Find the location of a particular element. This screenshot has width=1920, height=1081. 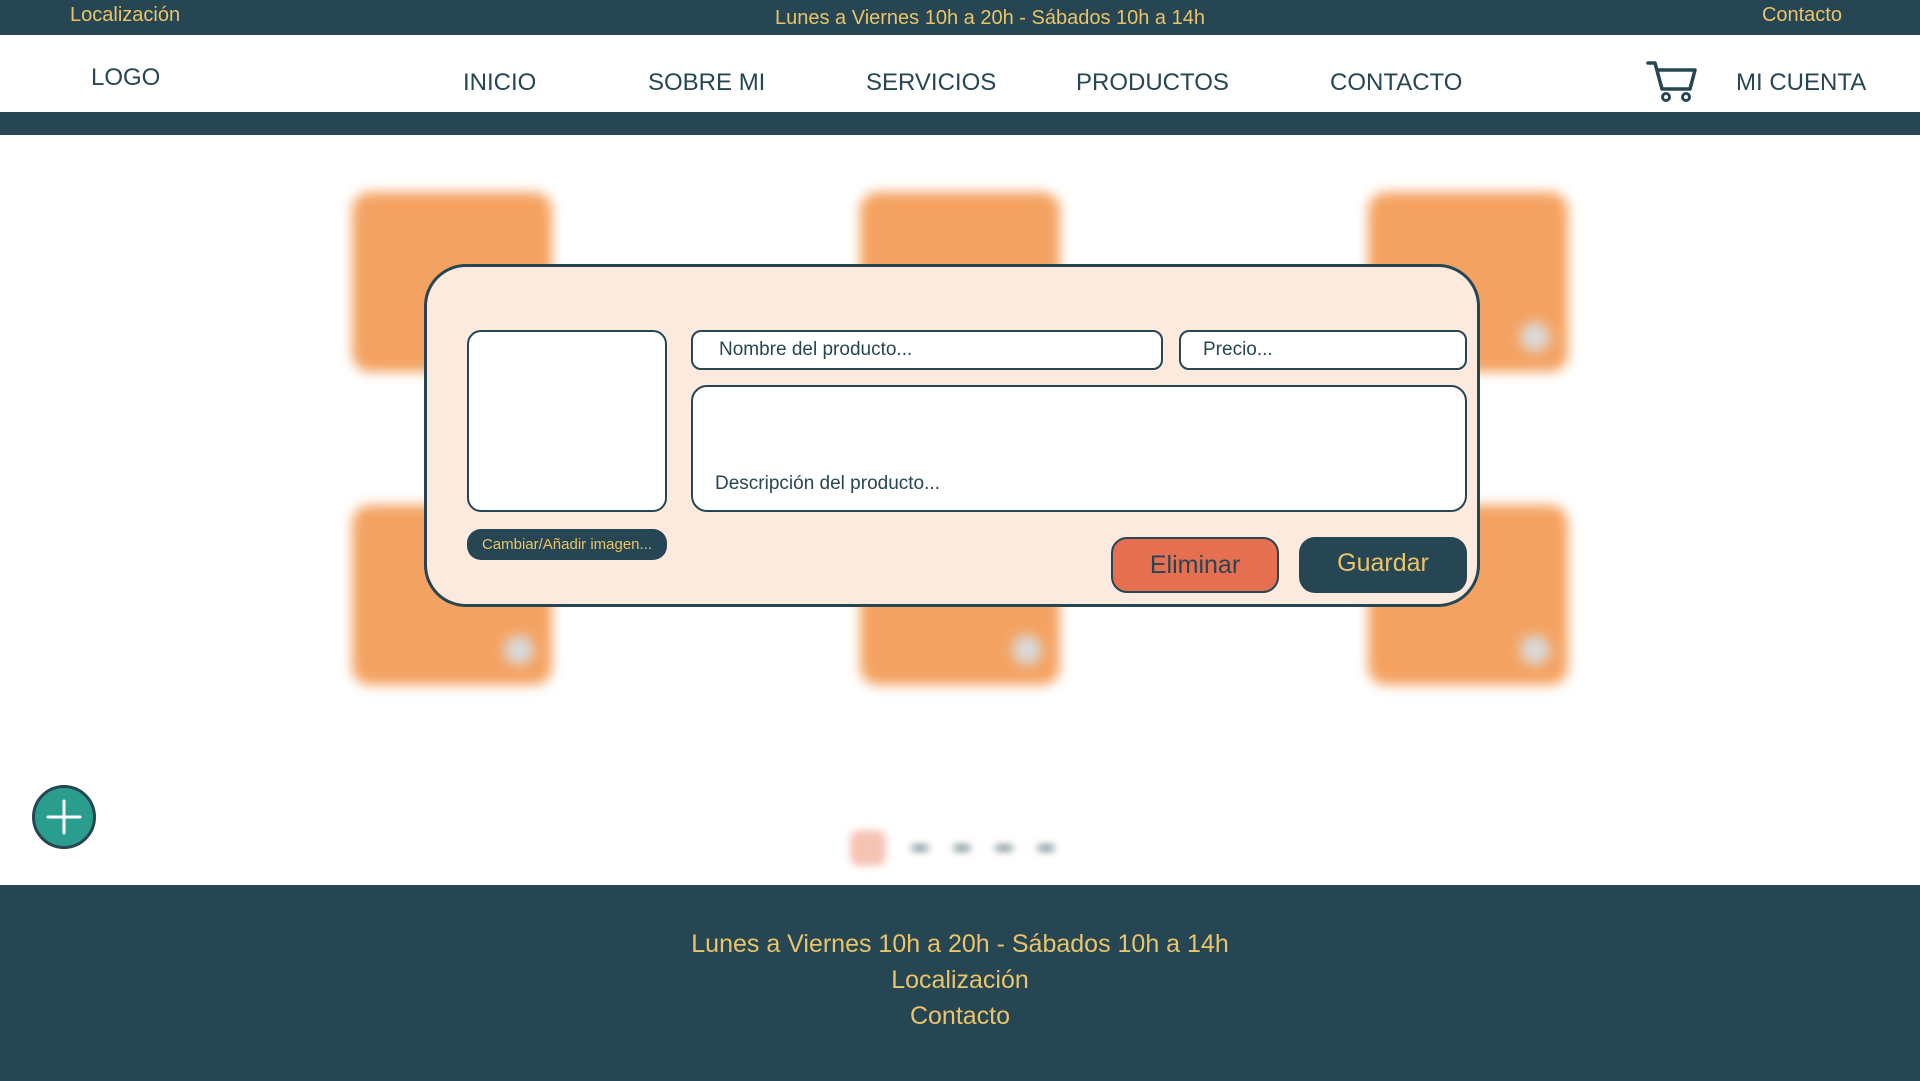

plus-icon is located at coordinates (64, 817).